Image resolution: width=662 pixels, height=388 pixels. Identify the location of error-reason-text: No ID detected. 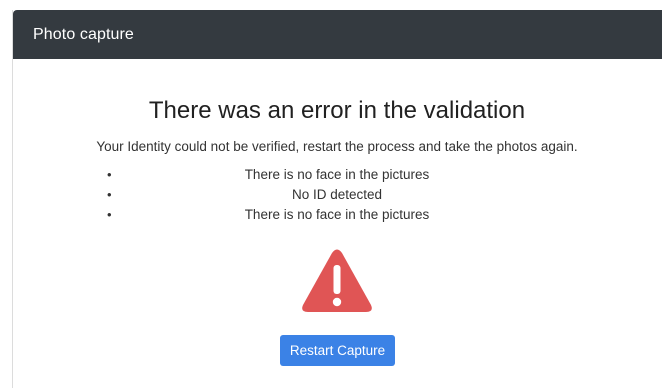
(337, 194).